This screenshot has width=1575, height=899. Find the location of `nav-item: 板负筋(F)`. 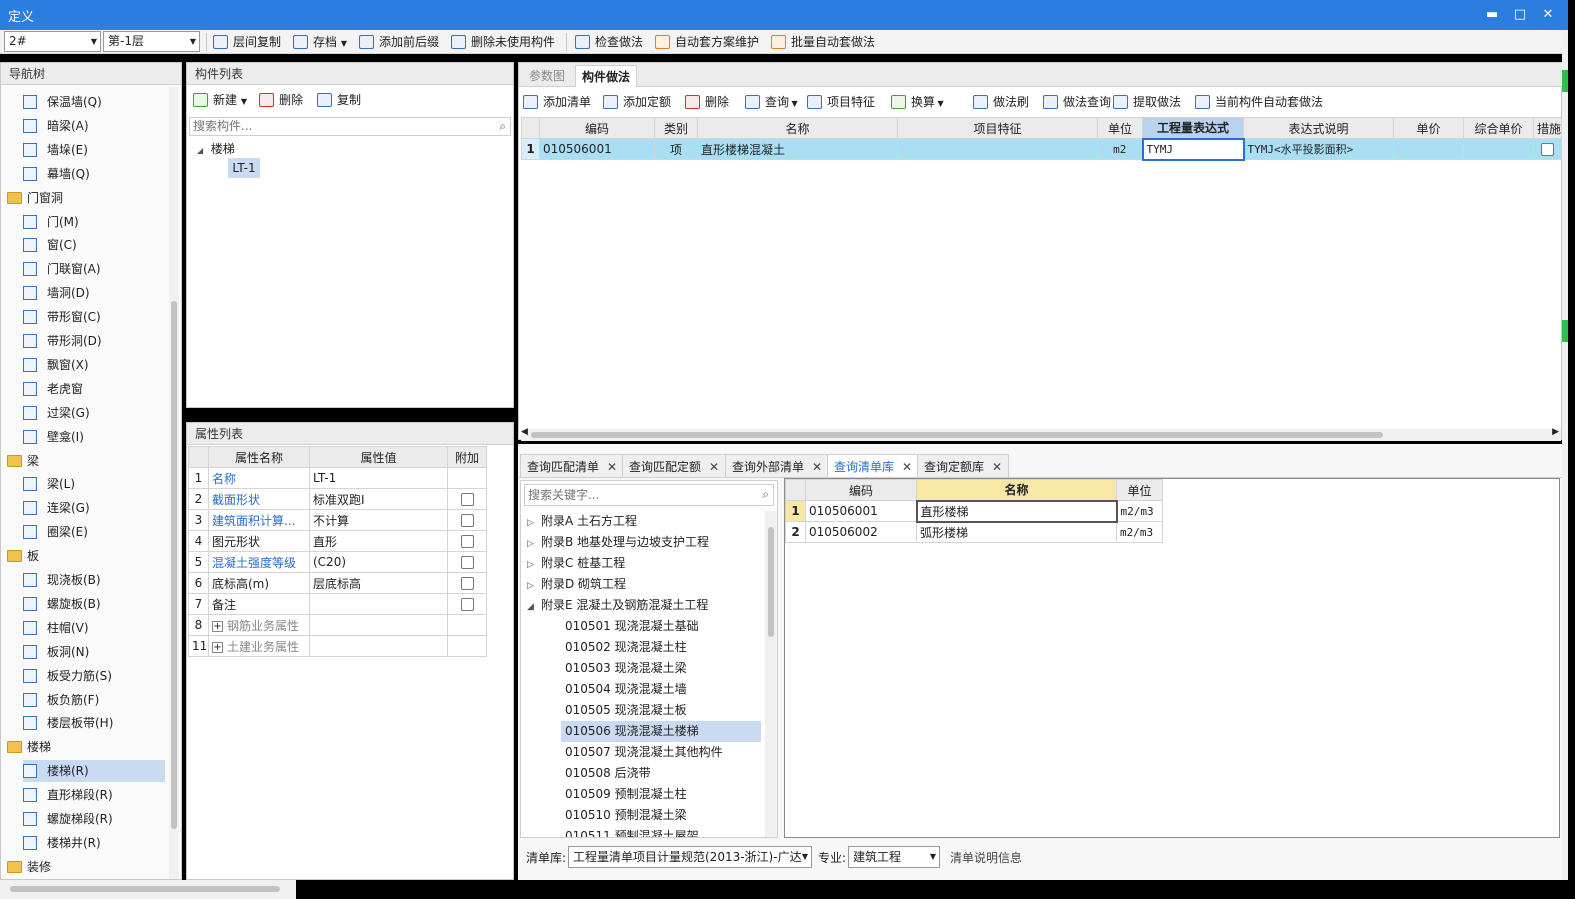

nav-item: 板负筋(F) is located at coordinates (94, 700).